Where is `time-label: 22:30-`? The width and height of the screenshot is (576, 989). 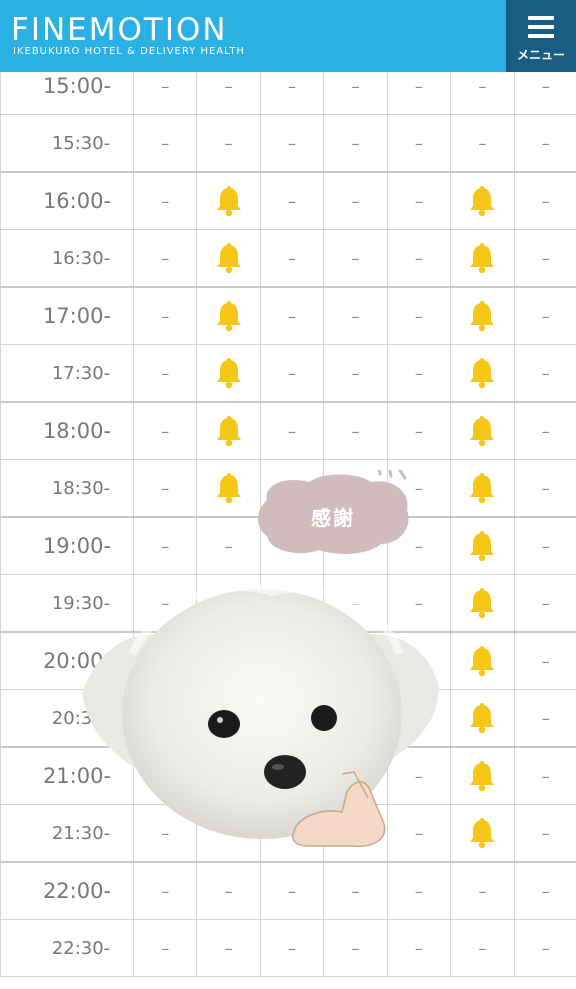
time-label: 22:30- is located at coordinates (67, 948).